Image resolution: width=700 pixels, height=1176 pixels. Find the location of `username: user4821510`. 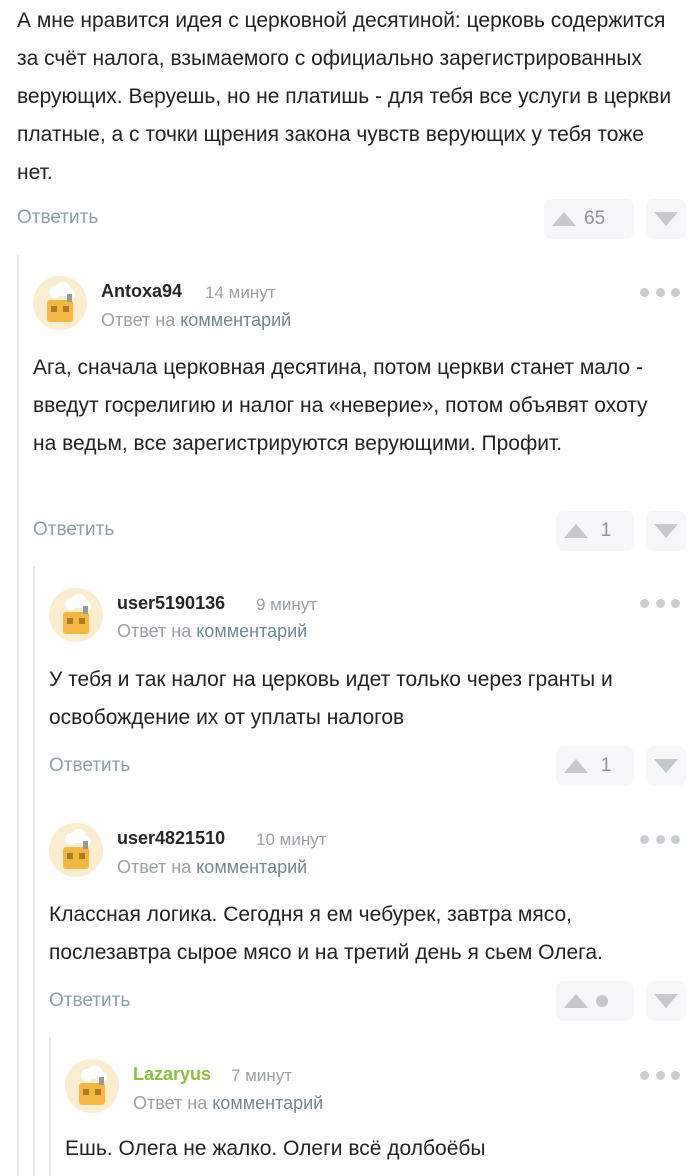

username: user4821510 is located at coordinates (171, 838).